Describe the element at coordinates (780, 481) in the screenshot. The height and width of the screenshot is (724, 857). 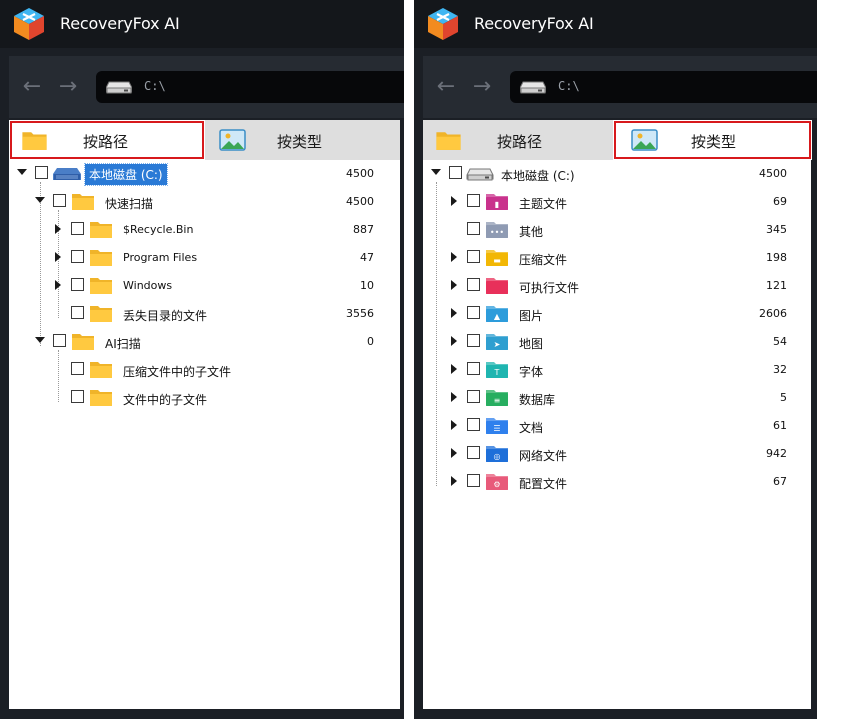
I see `item-count: 67` at that location.